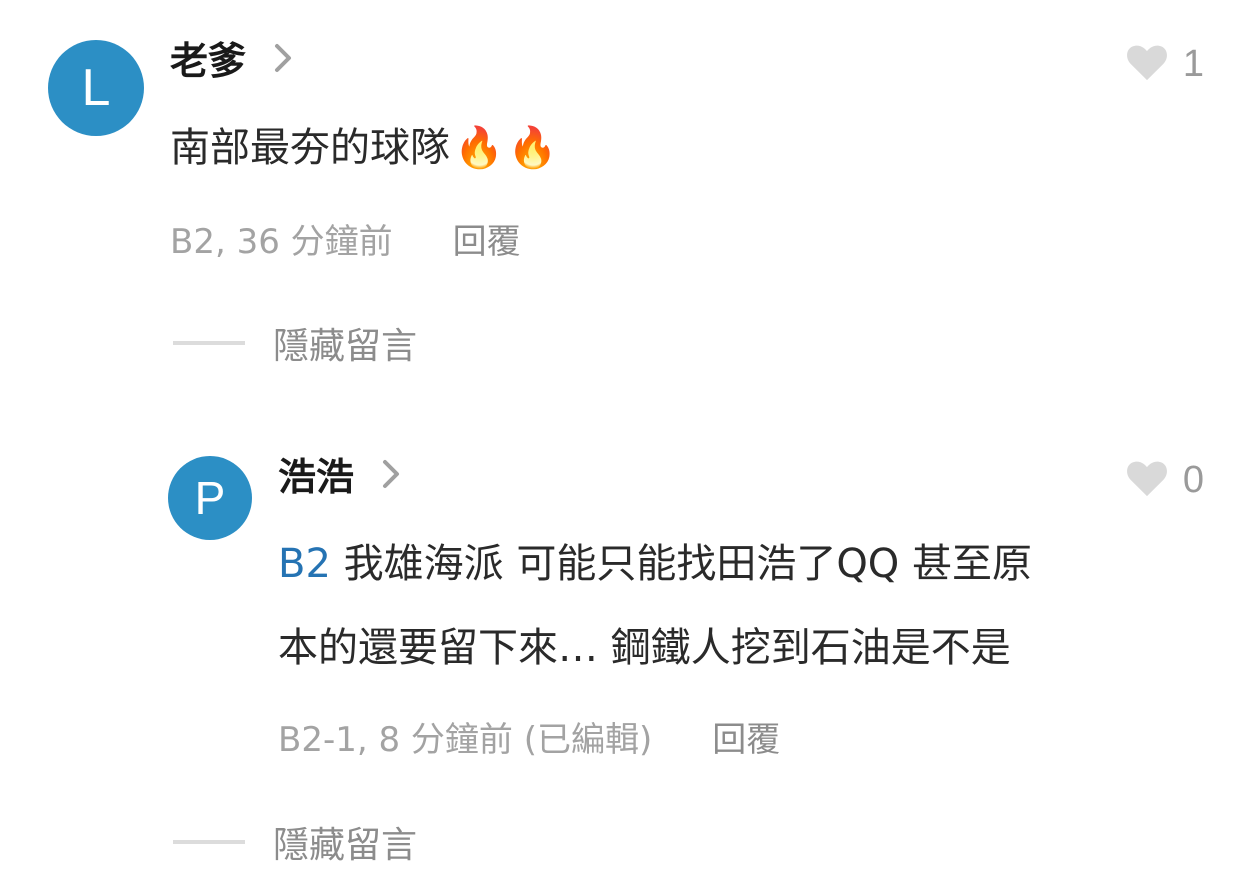 Image resolution: width=1242 pixels, height=879 pixels. I want to click on comment-text-content: 南部最夯的球隊, so click(310, 148).